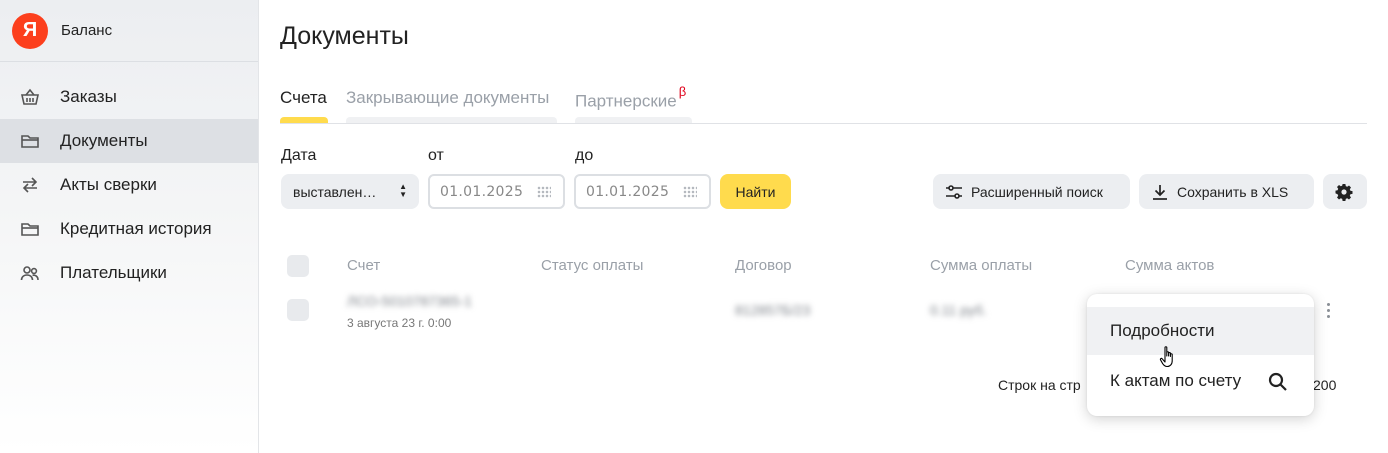  I want to click on hand-cursor-icon, so click(1166, 357).